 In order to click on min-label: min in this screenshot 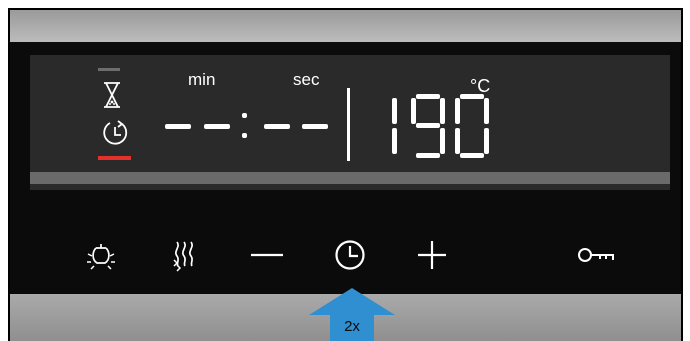, I will do `click(202, 79)`.